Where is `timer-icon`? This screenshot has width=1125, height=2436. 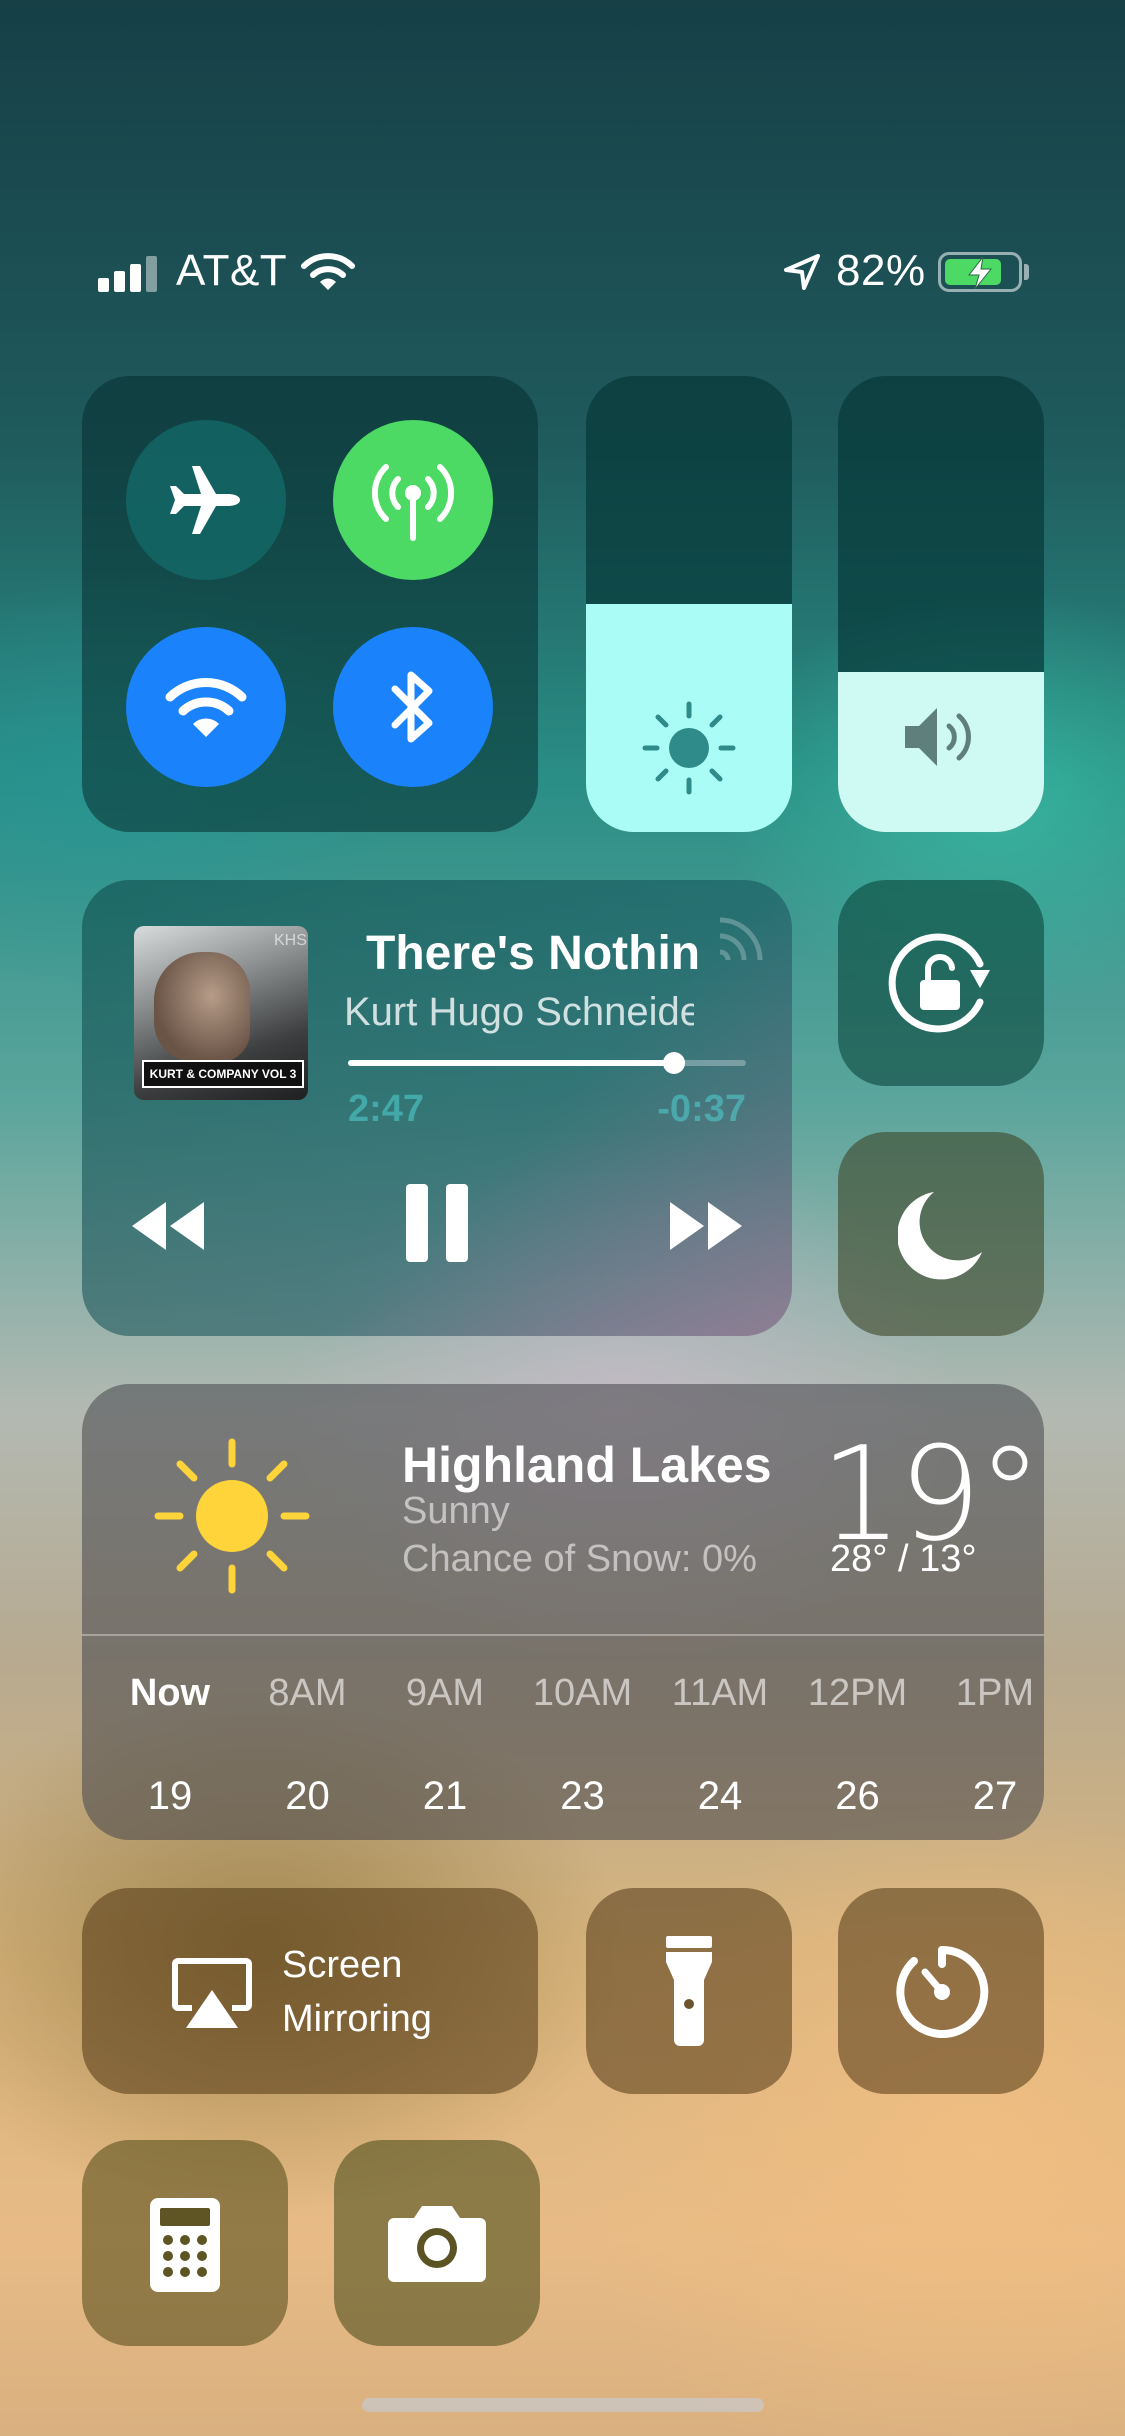 timer-icon is located at coordinates (942, 1991).